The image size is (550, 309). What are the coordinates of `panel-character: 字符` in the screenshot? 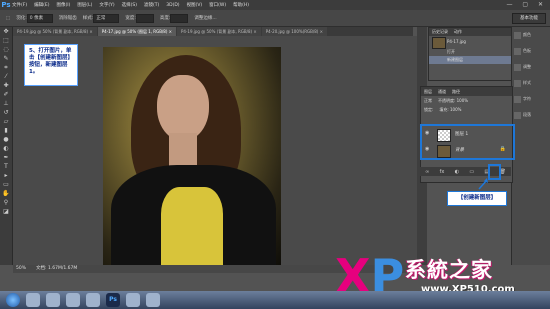 It's located at (531, 99).